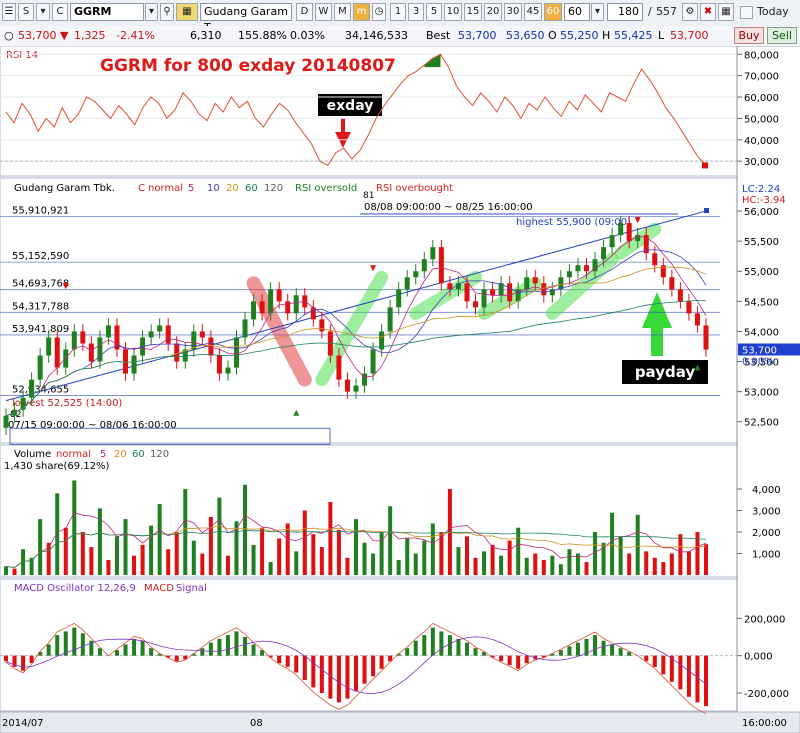 The width and height of the screenshot is (800, 733). I want to click on low-label: L, so click(661, 35).